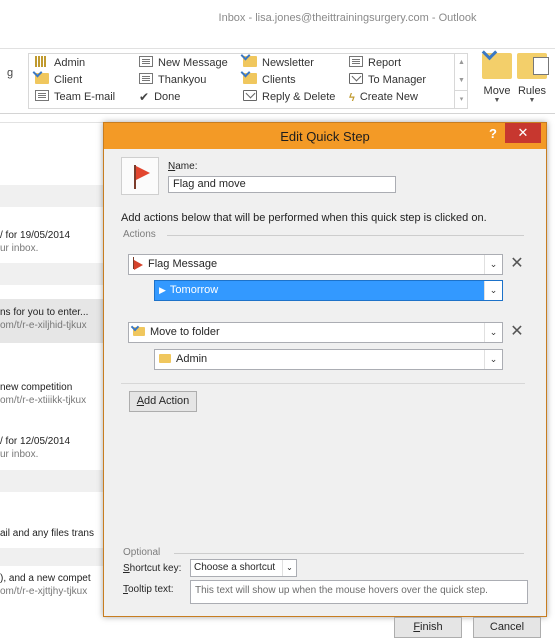 This screenshot has width=555, height=638. What do you see at coordinates (383, 97) in the screenshot?
I see `quick-step-create-new: ϟ Create New` at bounding box center [383, 97].